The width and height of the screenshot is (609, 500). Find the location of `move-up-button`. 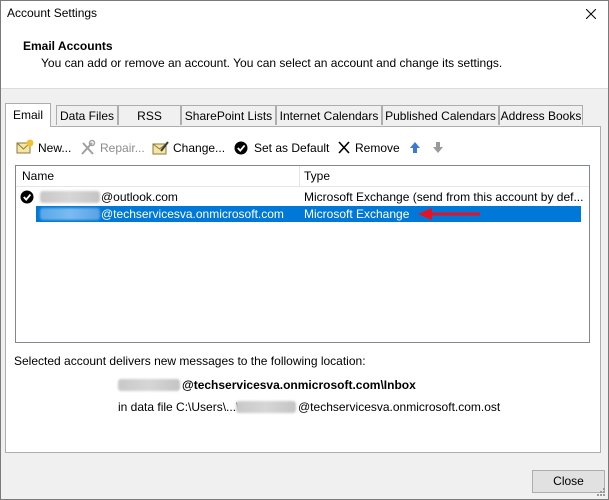

move-up-button is located at coordinates (415, 148).